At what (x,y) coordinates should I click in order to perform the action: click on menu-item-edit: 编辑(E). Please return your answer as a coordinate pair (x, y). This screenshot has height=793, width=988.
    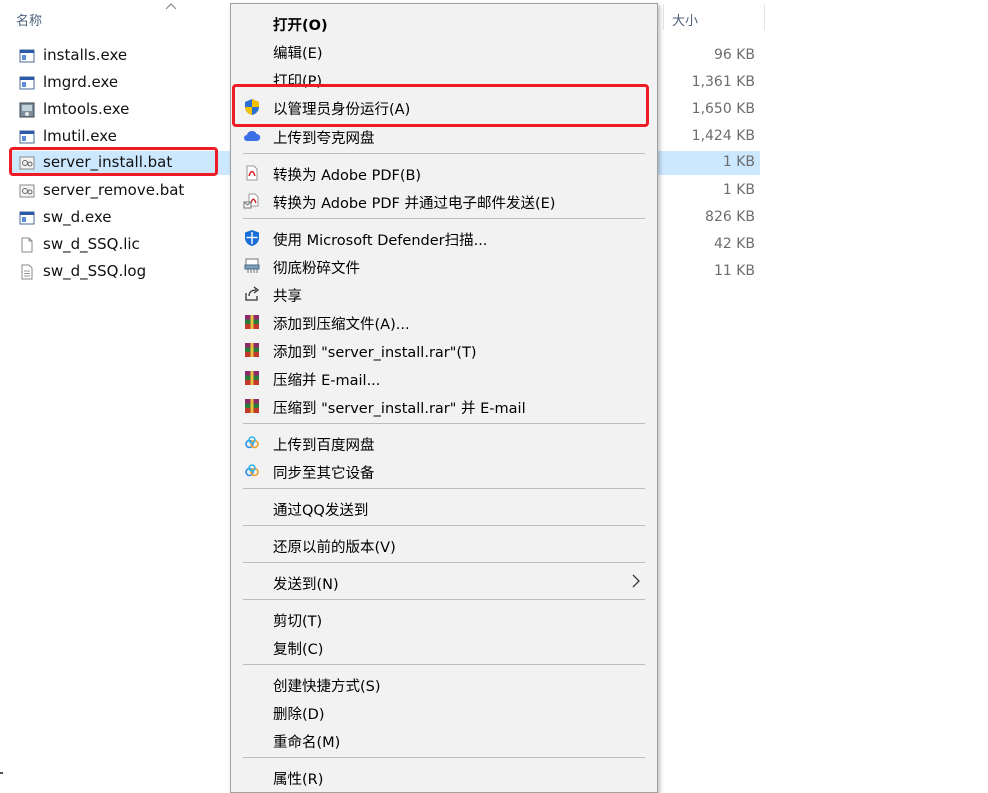
    Looking at the image, I should click on (444, 51).